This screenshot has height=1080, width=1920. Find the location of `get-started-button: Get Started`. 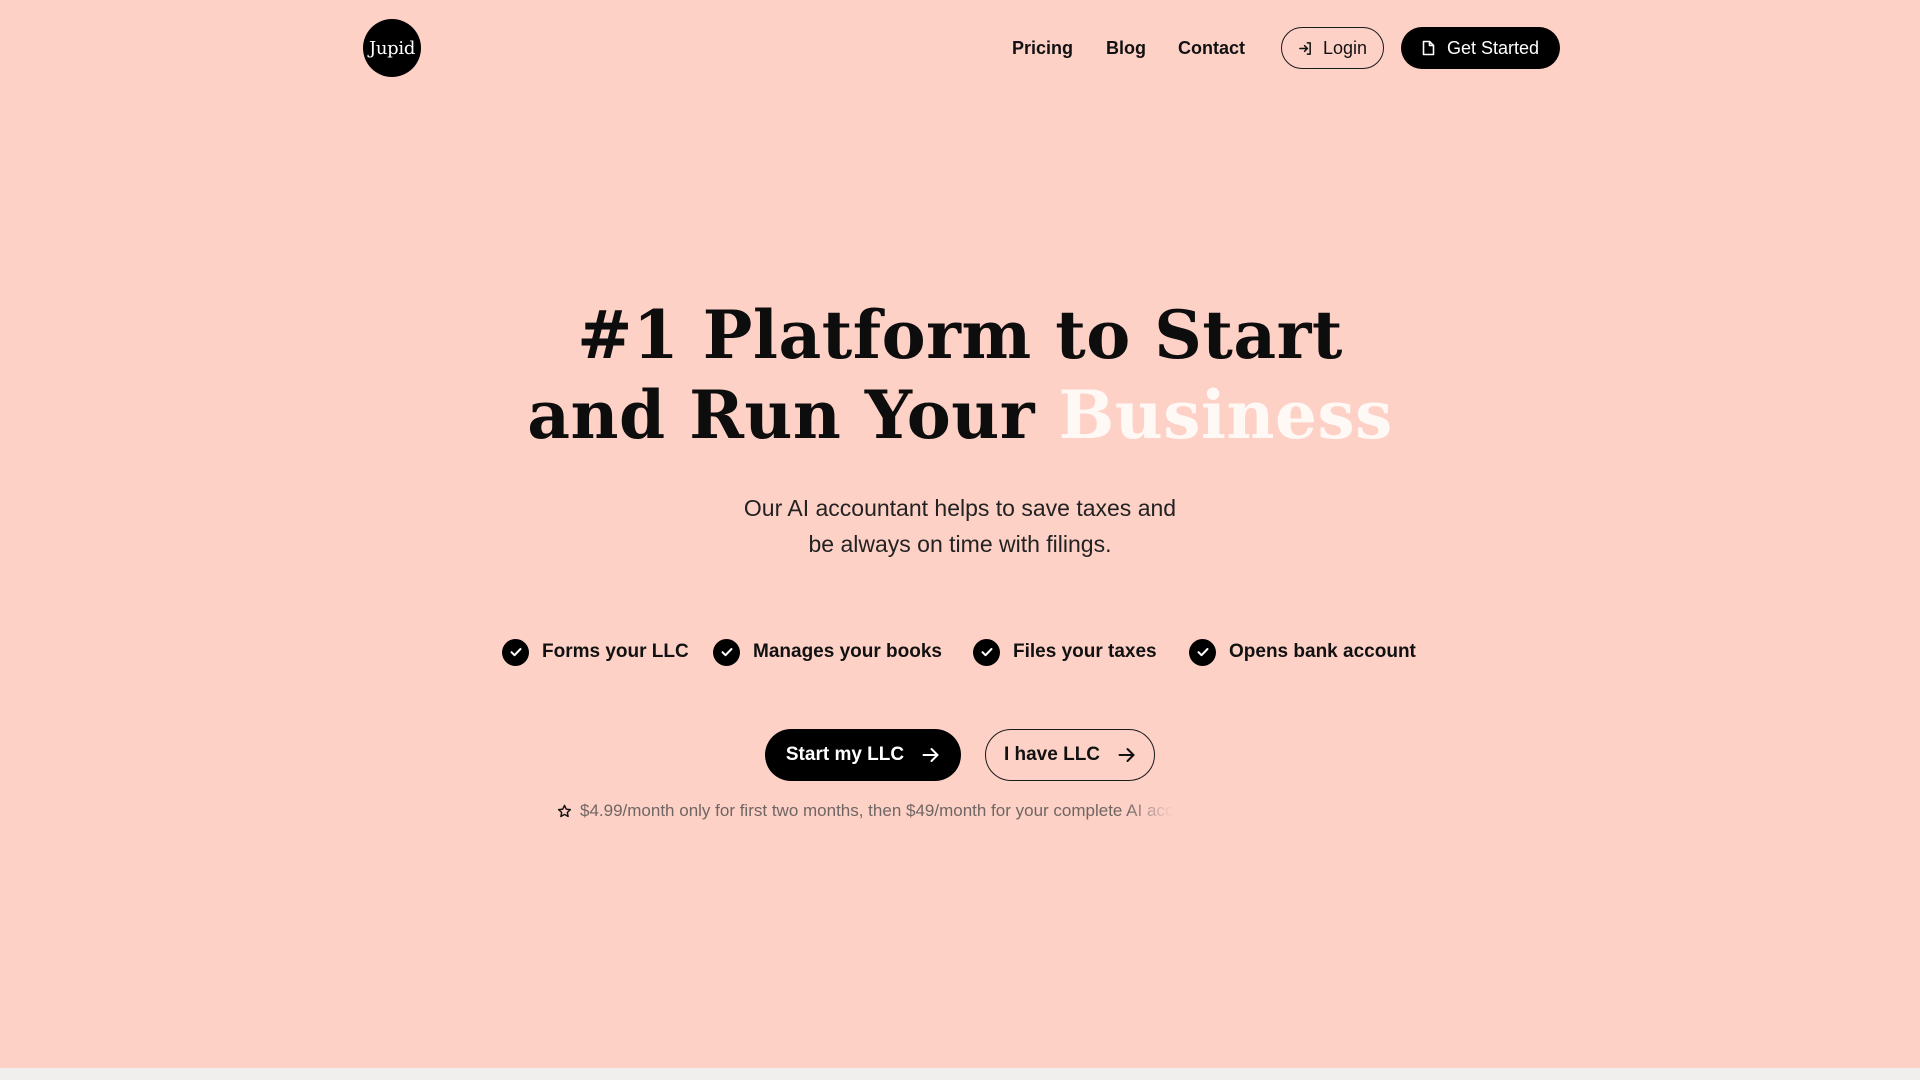

get-started-button: Get Started is located at coordinates (1480, 48).